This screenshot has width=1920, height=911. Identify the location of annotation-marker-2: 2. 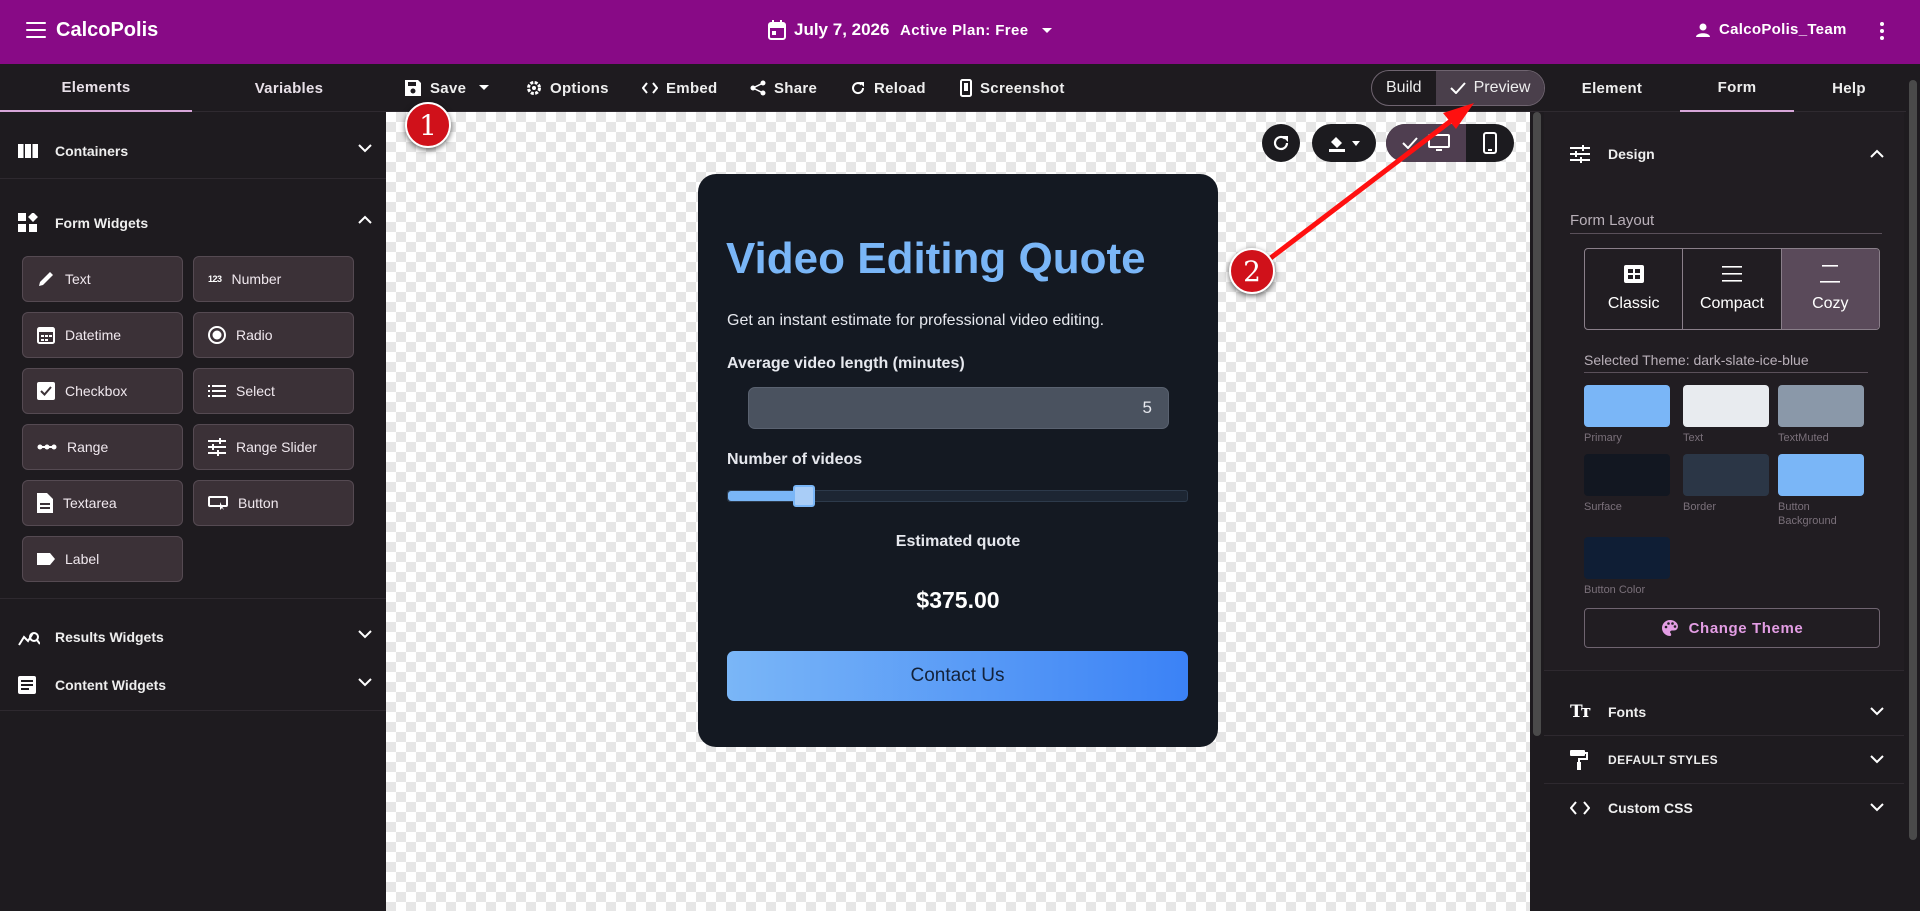
(1252, 271).